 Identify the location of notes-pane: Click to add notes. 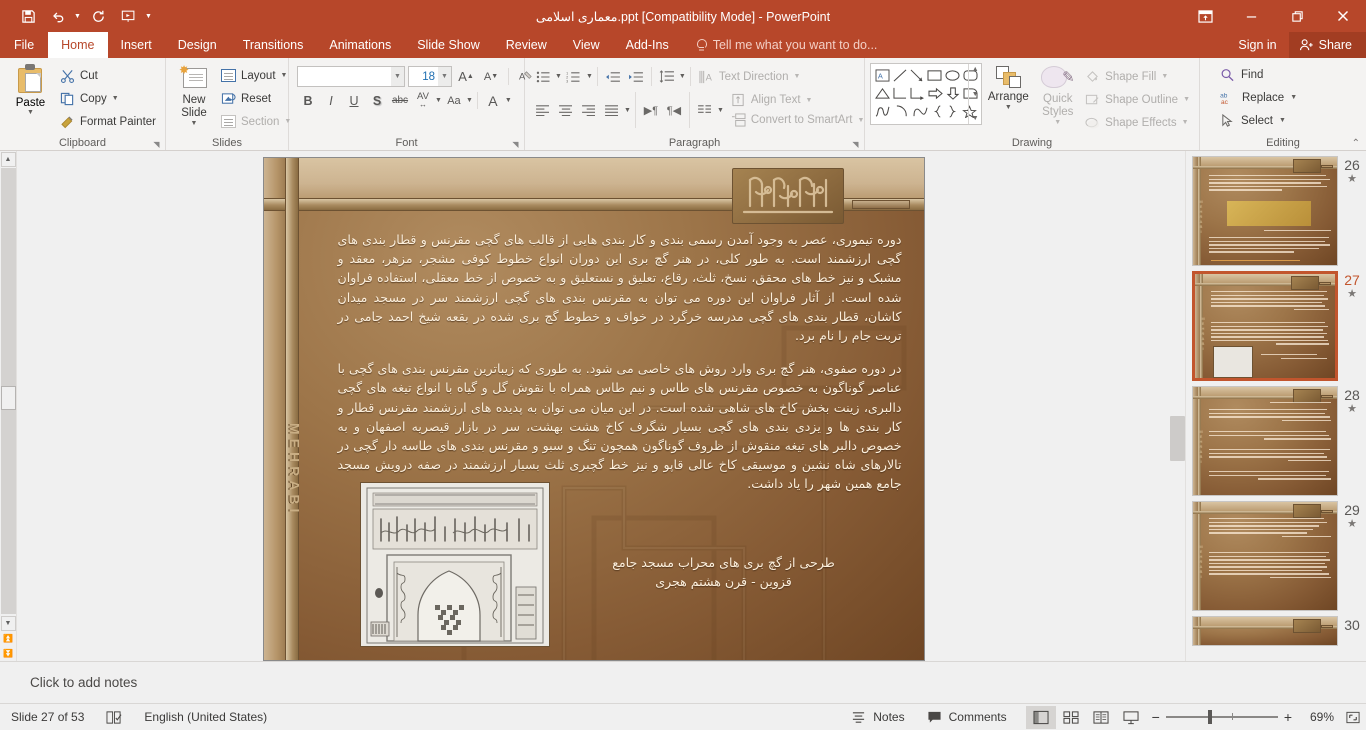
(683, 682).